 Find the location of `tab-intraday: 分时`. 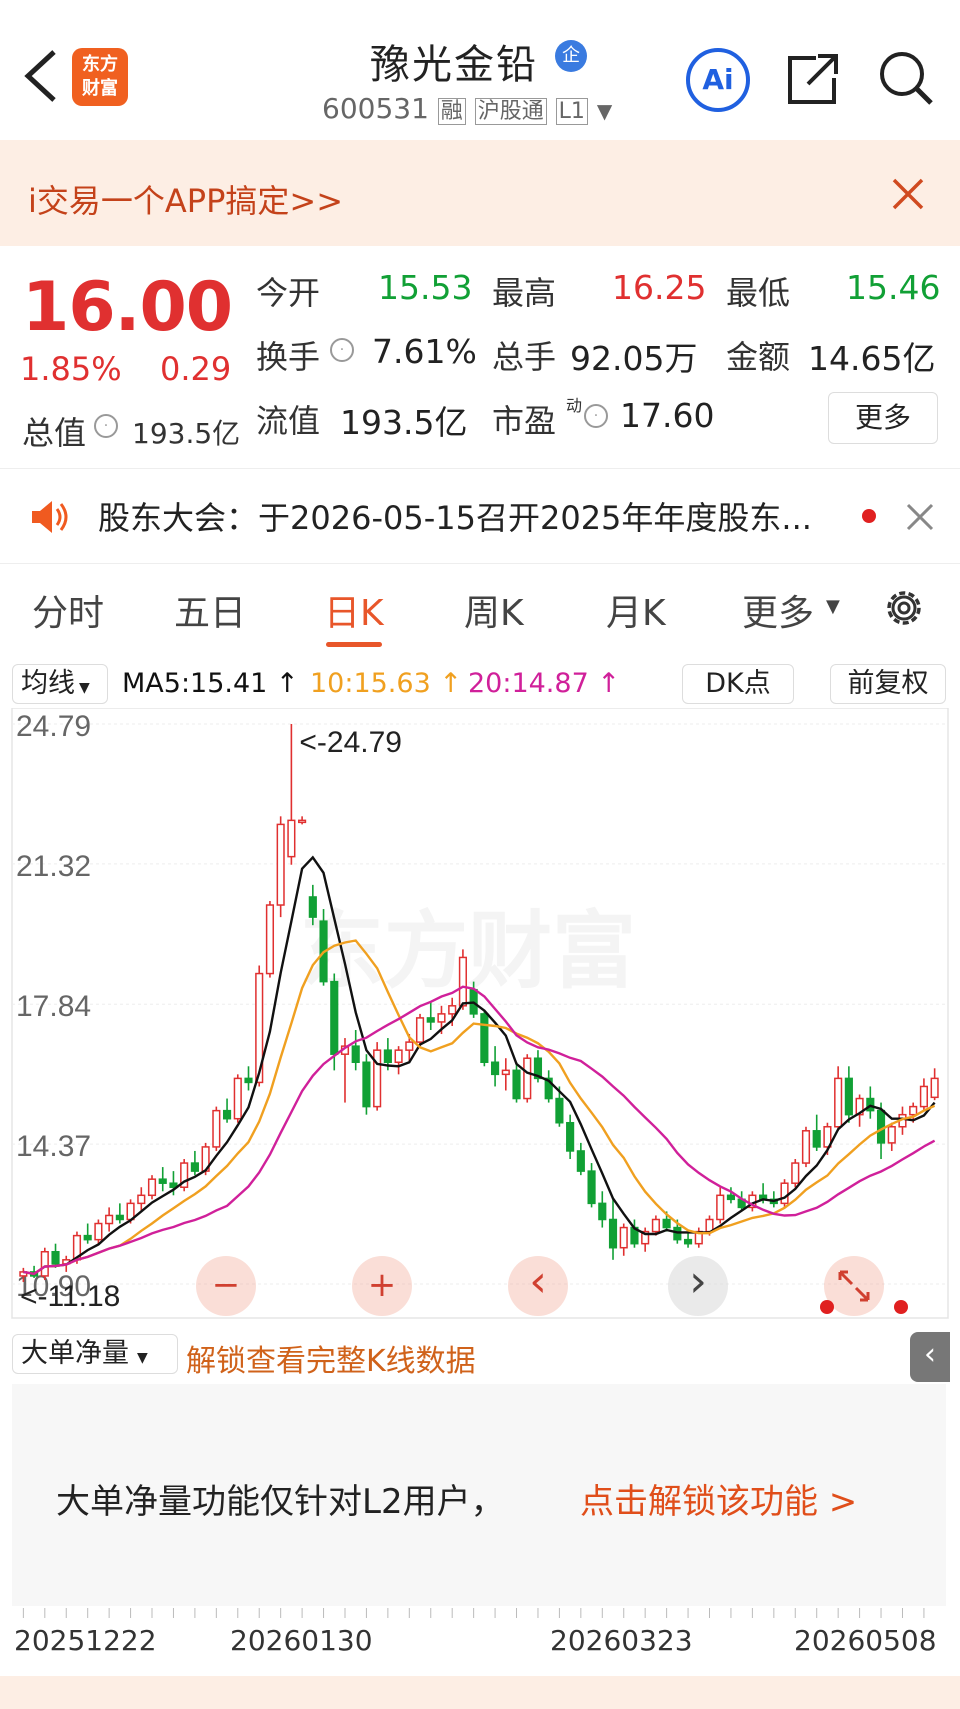

tab-intraday: 分时 is located at coordinates (68, 610).